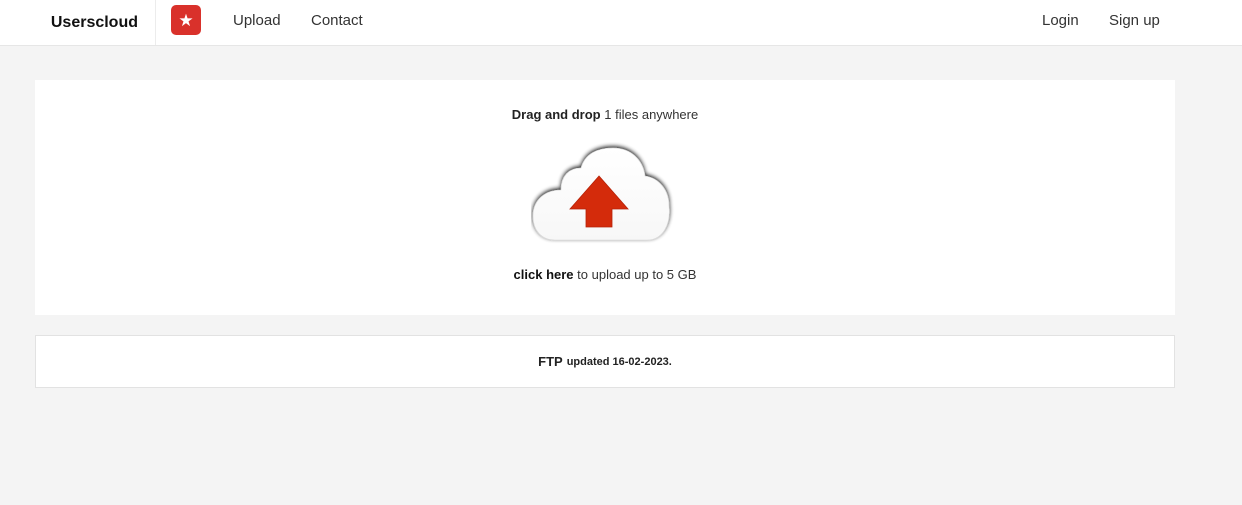  I want to click on nav-signup: Sign up, so click(1134, 20).